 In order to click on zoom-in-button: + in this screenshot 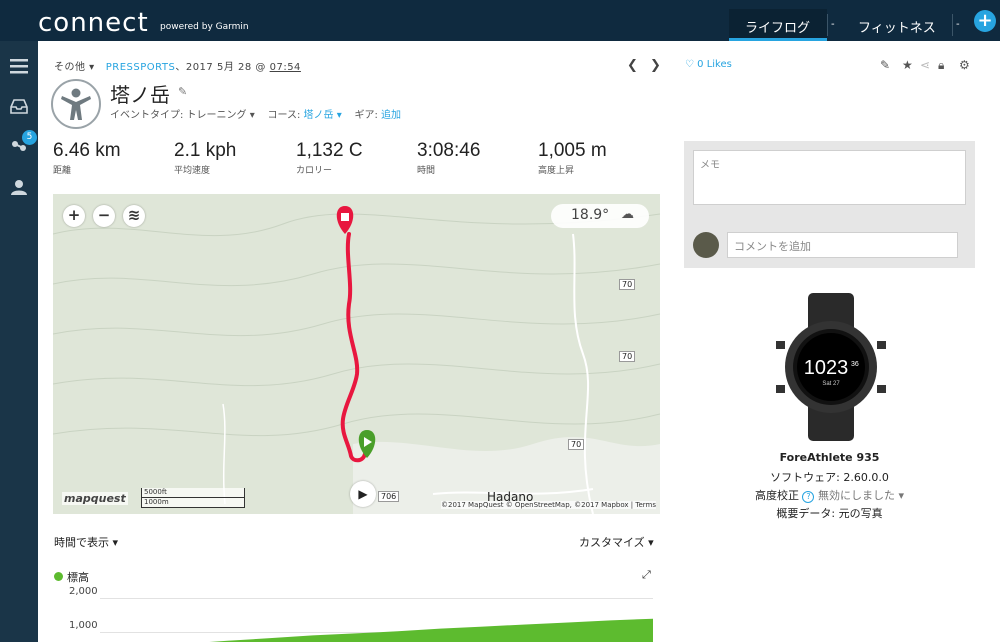, I will do `click(74, 216)`.